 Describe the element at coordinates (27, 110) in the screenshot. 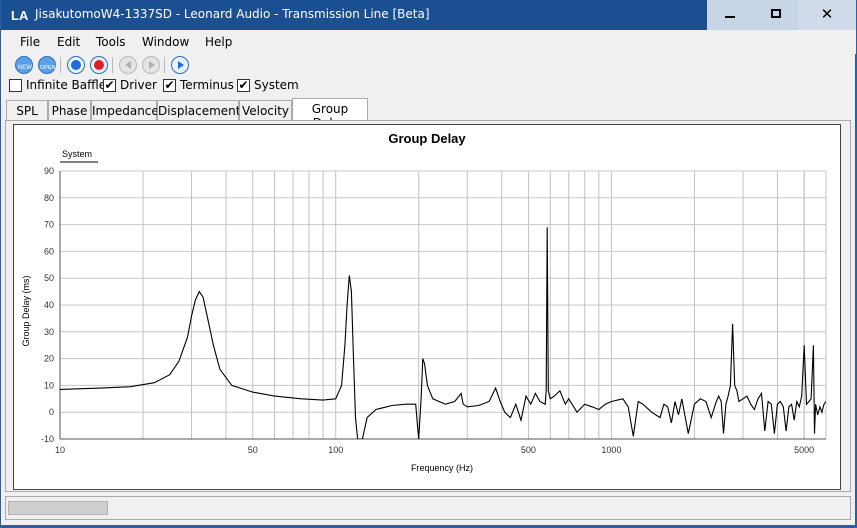

I see `tab-spl: SPL` at that location.